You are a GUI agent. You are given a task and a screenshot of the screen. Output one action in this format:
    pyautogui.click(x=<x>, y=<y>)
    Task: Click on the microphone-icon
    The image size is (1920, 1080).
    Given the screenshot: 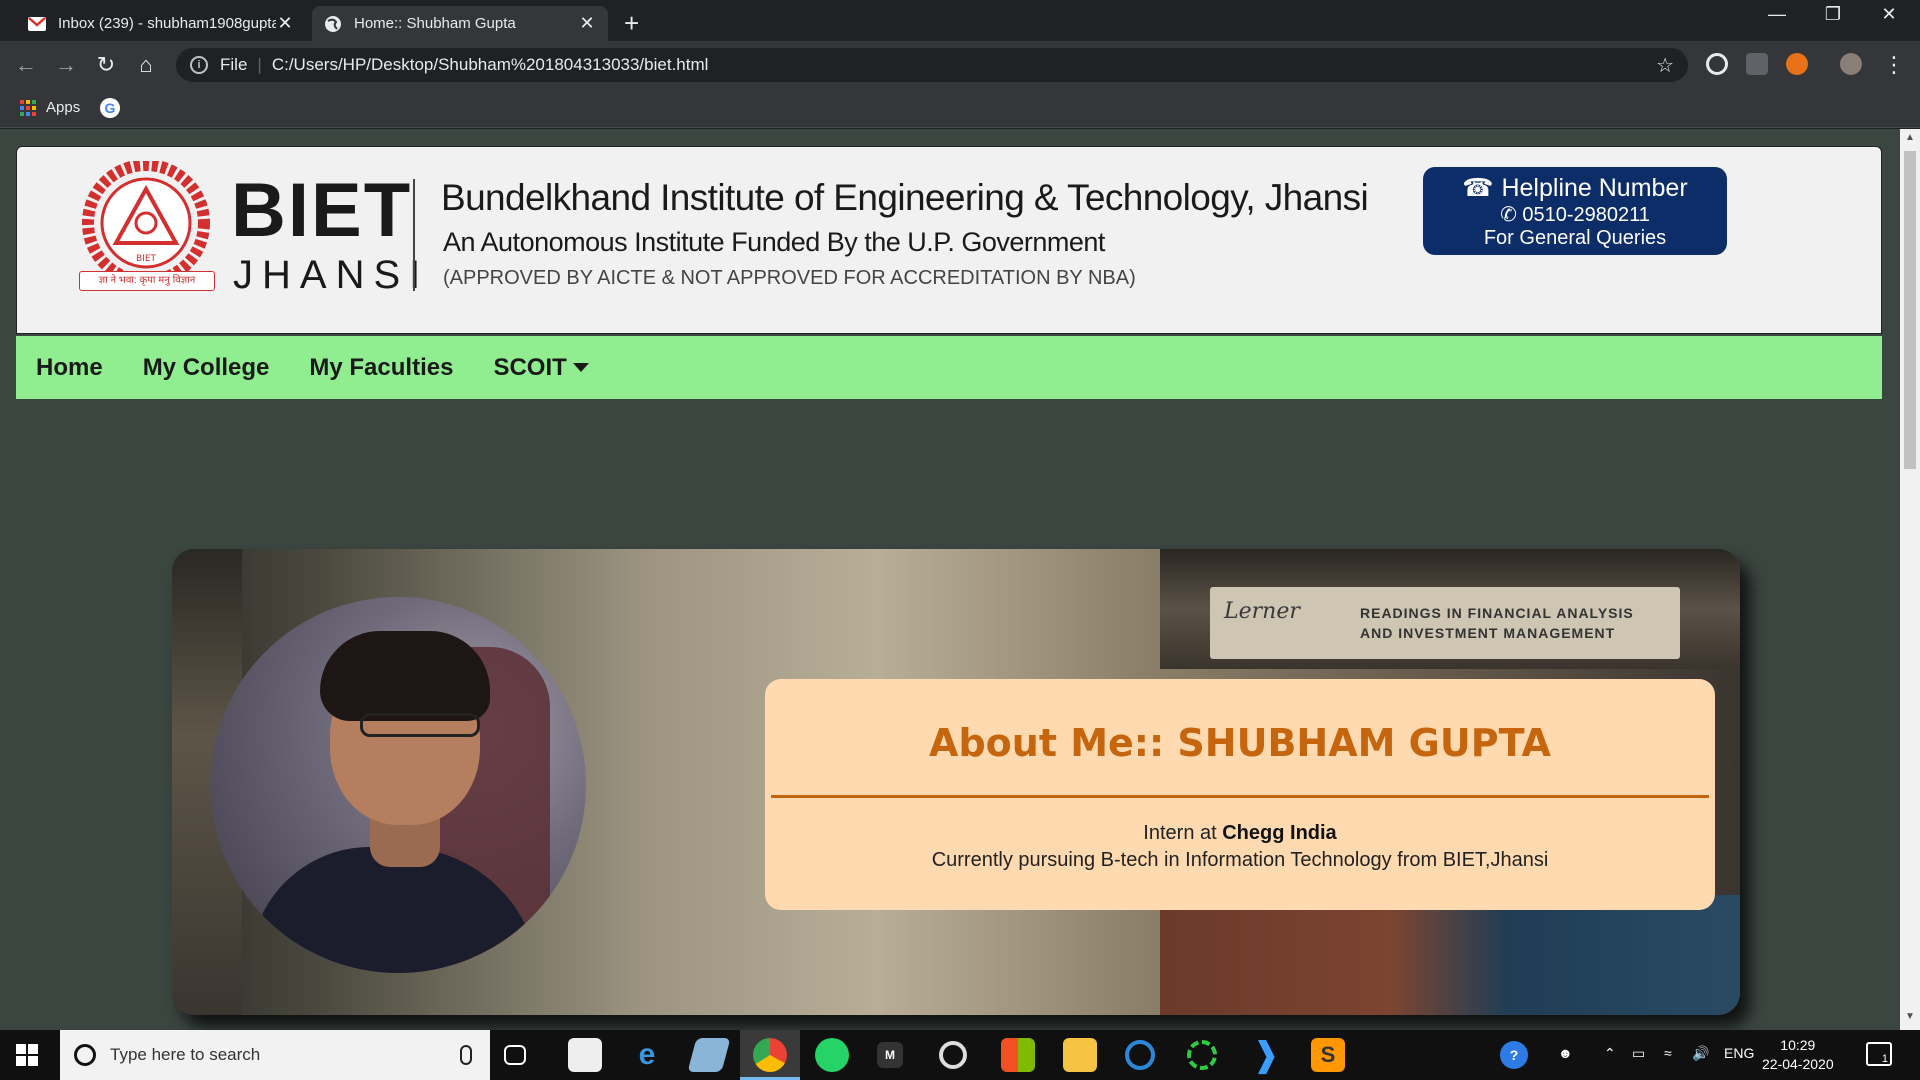 What is the action you would take?
    pyautogui.click(x=466, y=1055)
    